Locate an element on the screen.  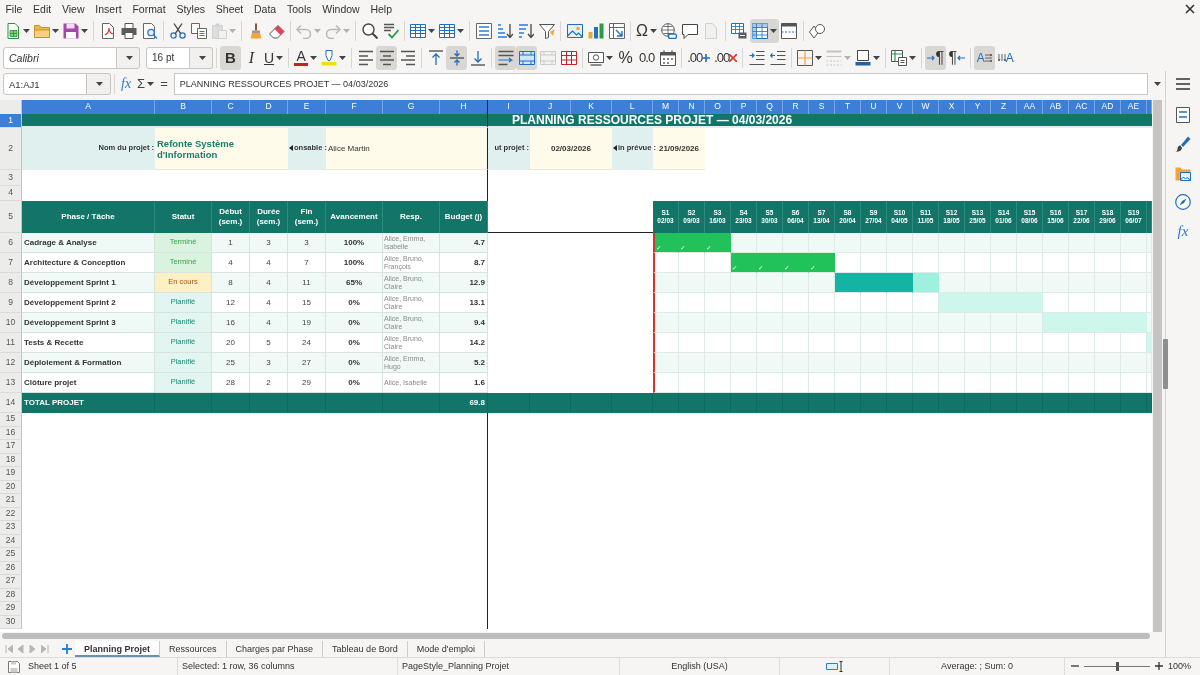
percent-button: % is located at coordinates (626, 57).